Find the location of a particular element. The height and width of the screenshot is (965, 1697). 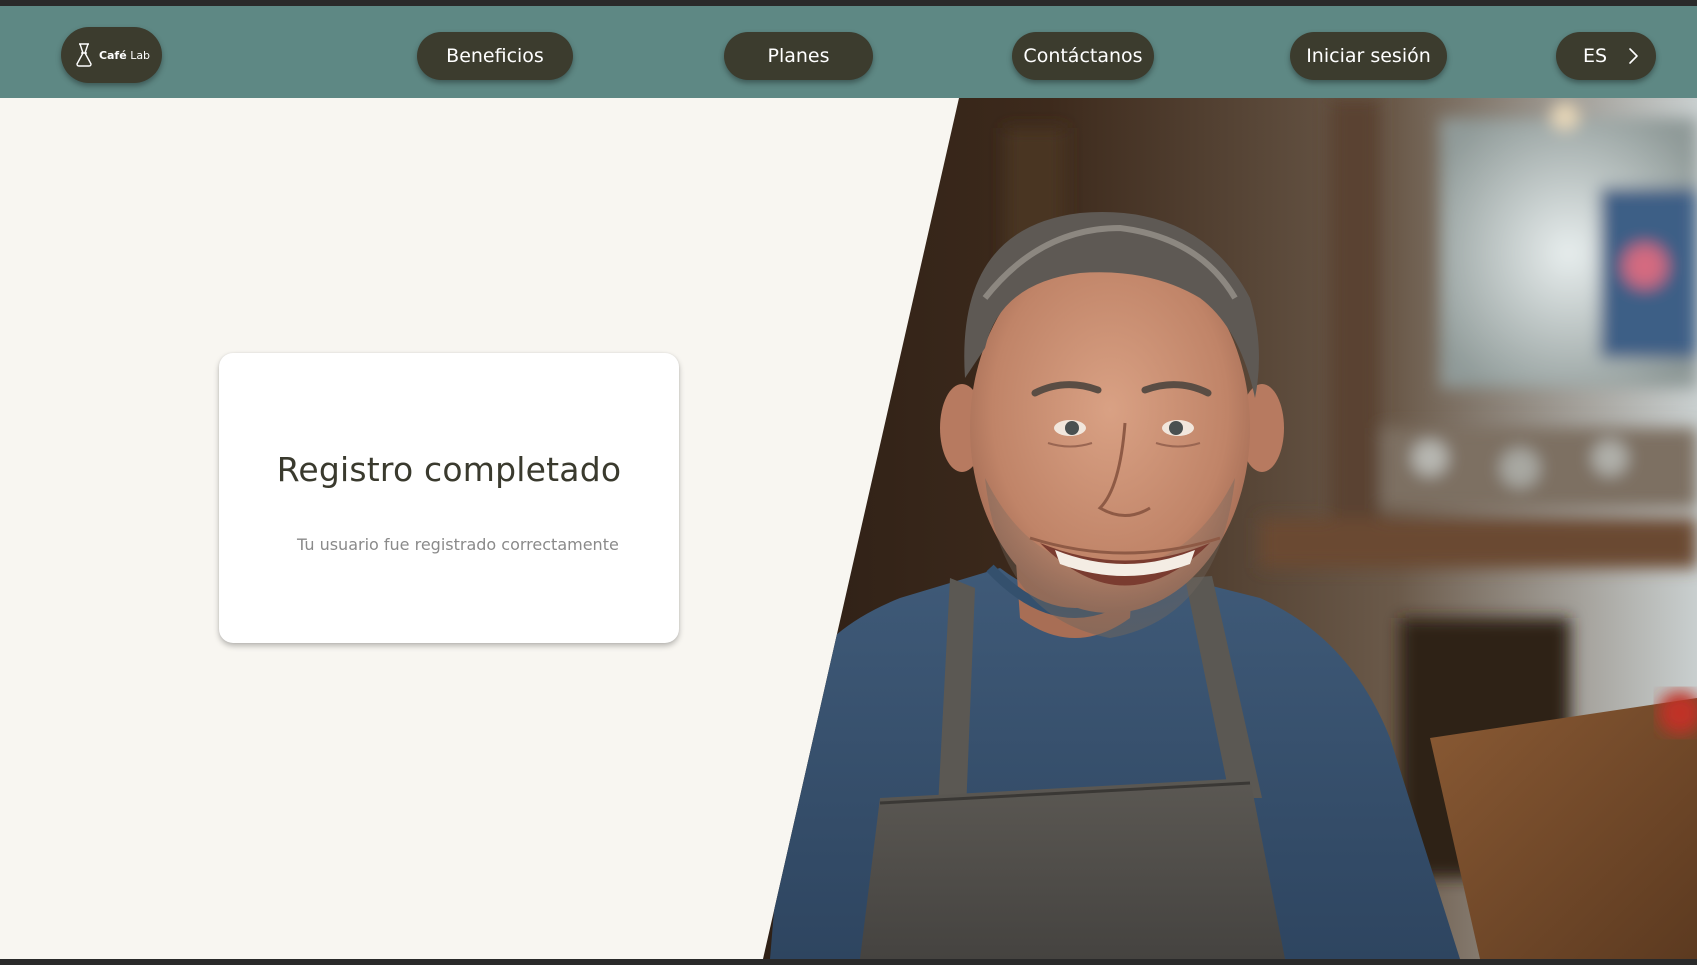

logo-button: Café Lab is located at coordinates (111, 55).